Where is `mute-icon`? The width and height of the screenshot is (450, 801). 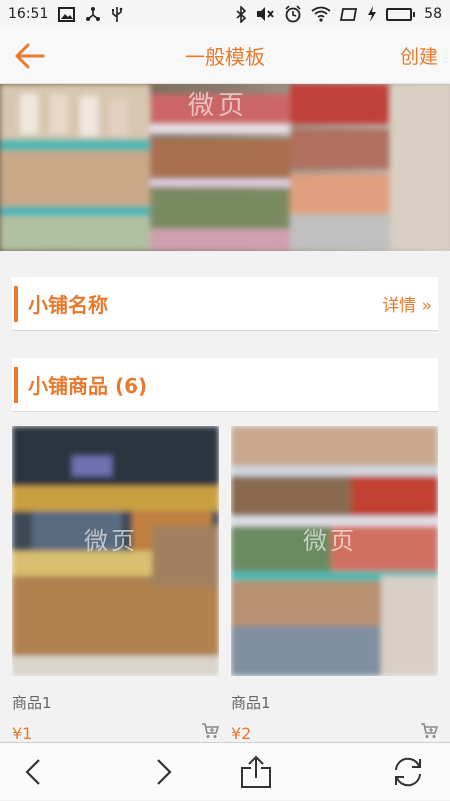
mute-icon is located at coordinates (265, 14).